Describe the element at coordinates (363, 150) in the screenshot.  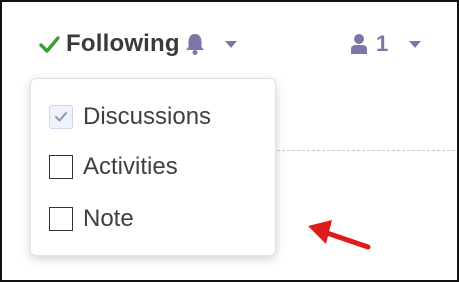
I see `divider` at that location.